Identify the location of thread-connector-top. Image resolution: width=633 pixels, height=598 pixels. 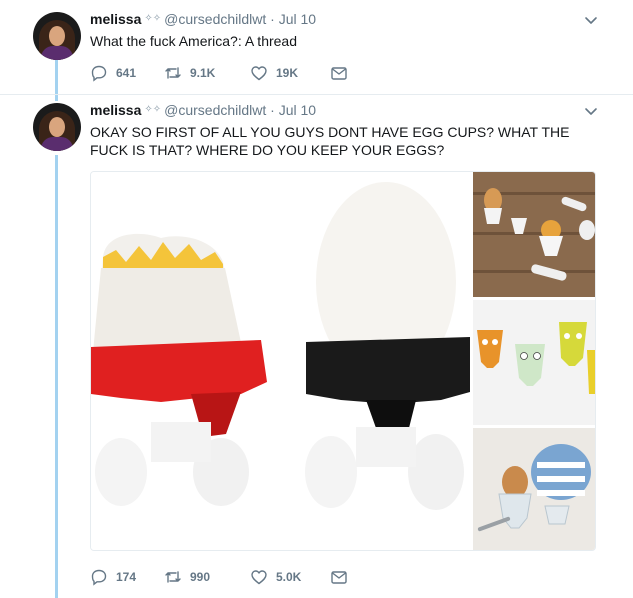
(56, 98).